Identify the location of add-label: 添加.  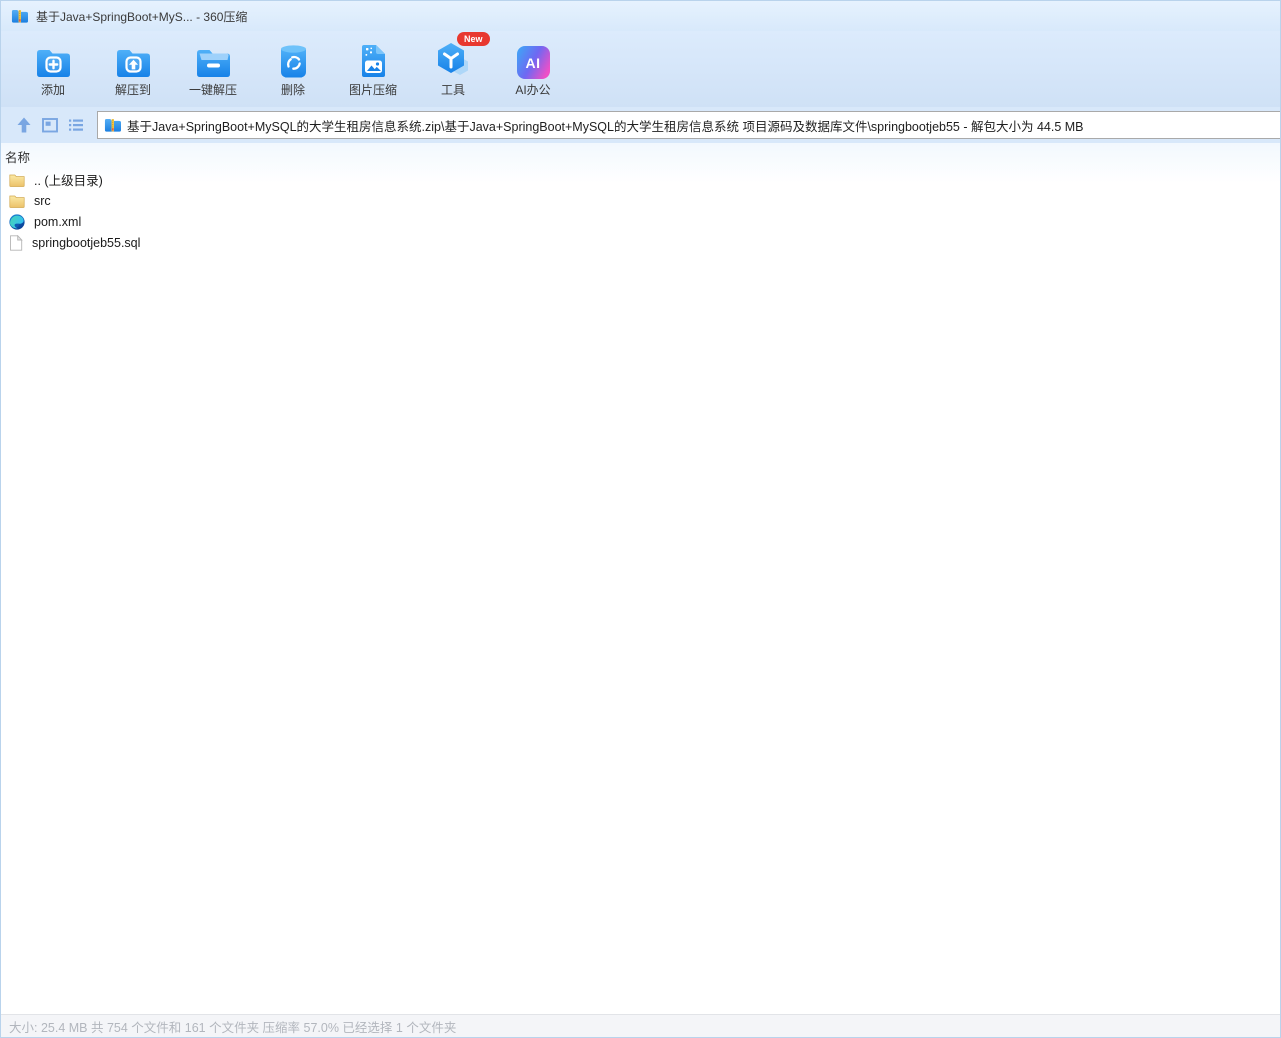
(52, 90).